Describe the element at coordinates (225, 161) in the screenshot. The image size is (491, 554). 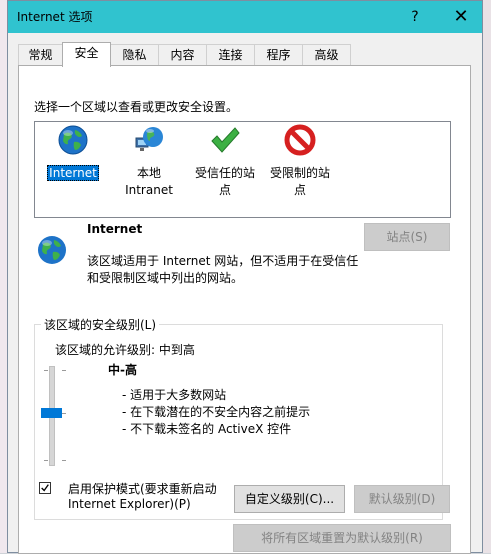
I see `zone-trusted-sites: 受信任的站 点` at that location.